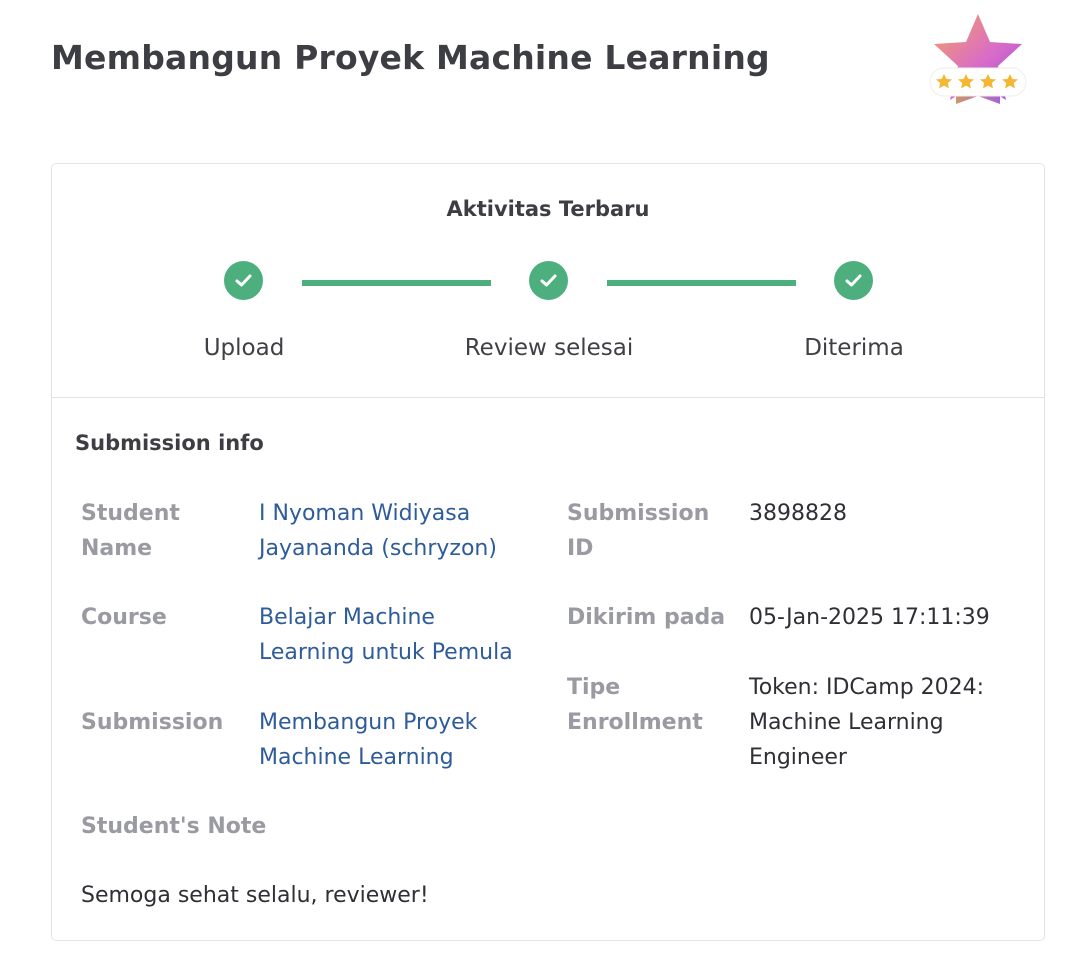 The height and width of the screenshot is (969, 1080). I want to click on student-note-label: Student's Note, so click(174, 826).